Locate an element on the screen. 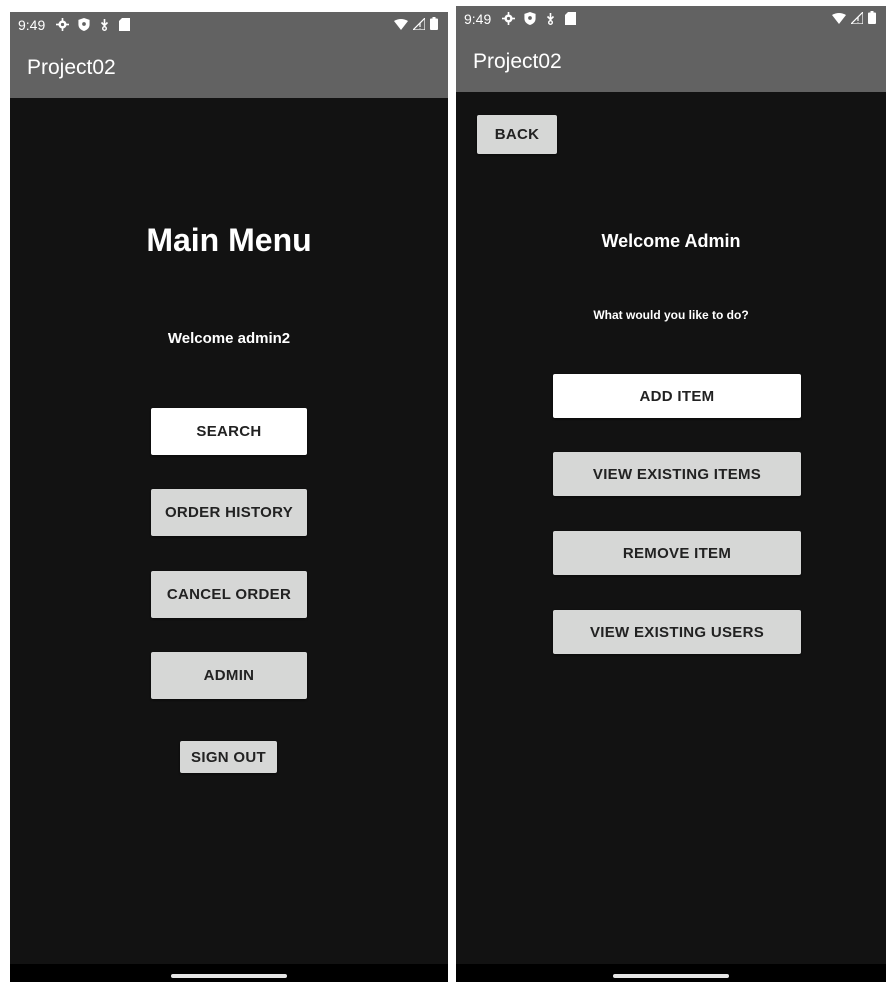 The width and height of the screenshot is (886, 982). welcome-text: Welcome admin2 is located at coordinates (229, 338).